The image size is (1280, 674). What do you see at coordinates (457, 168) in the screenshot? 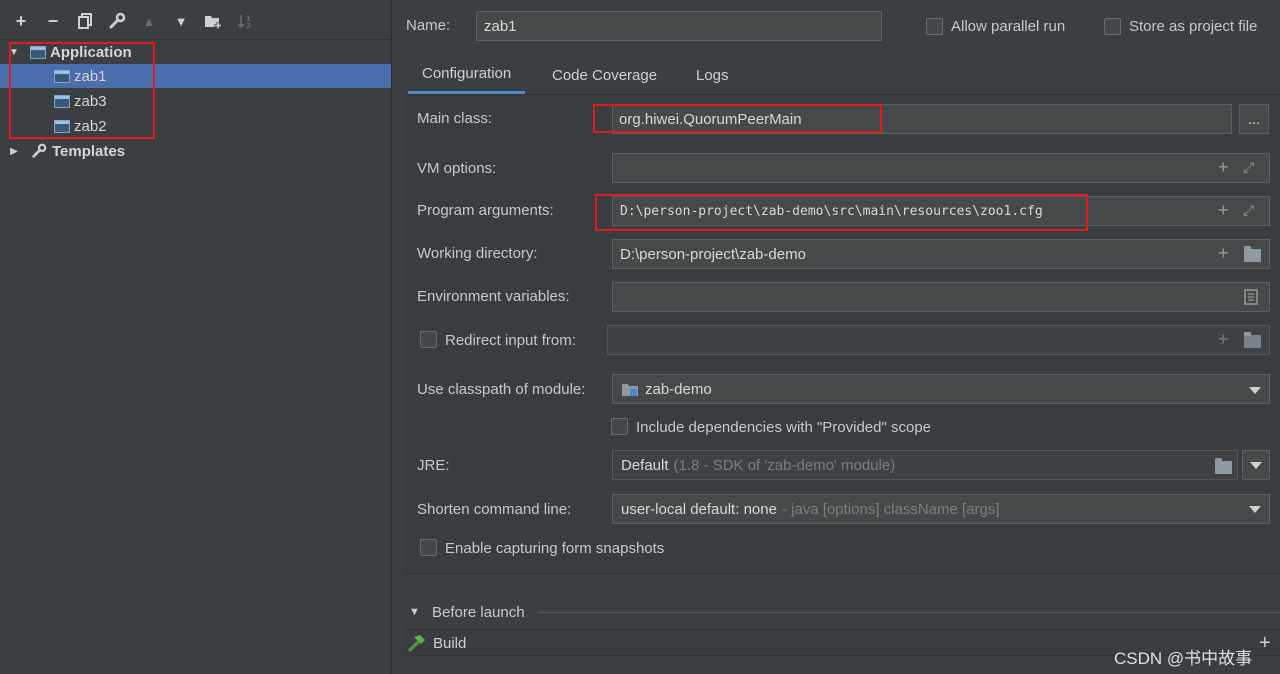
I see `vm-options-label: VM options:` at bounding box center [457, 168].